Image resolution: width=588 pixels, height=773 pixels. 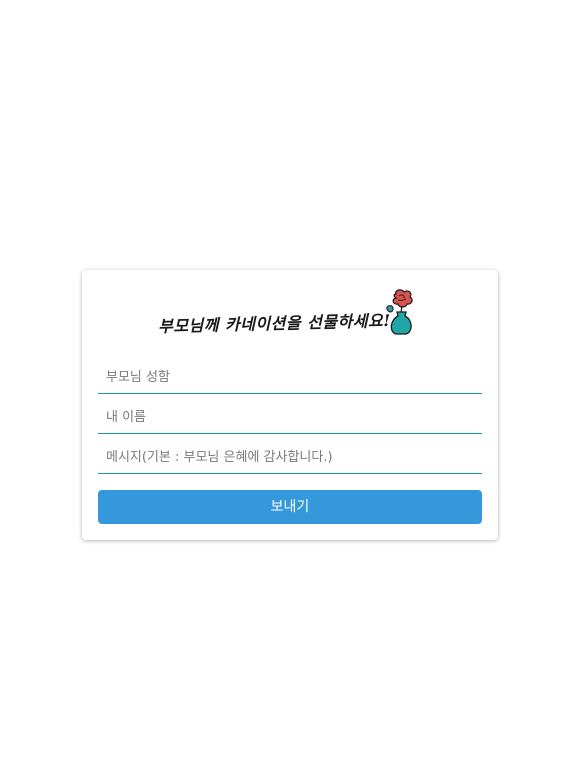 I want to click on page-title: 부모님께 카네이션을 선물하세요!, so click(x=274, y=323).